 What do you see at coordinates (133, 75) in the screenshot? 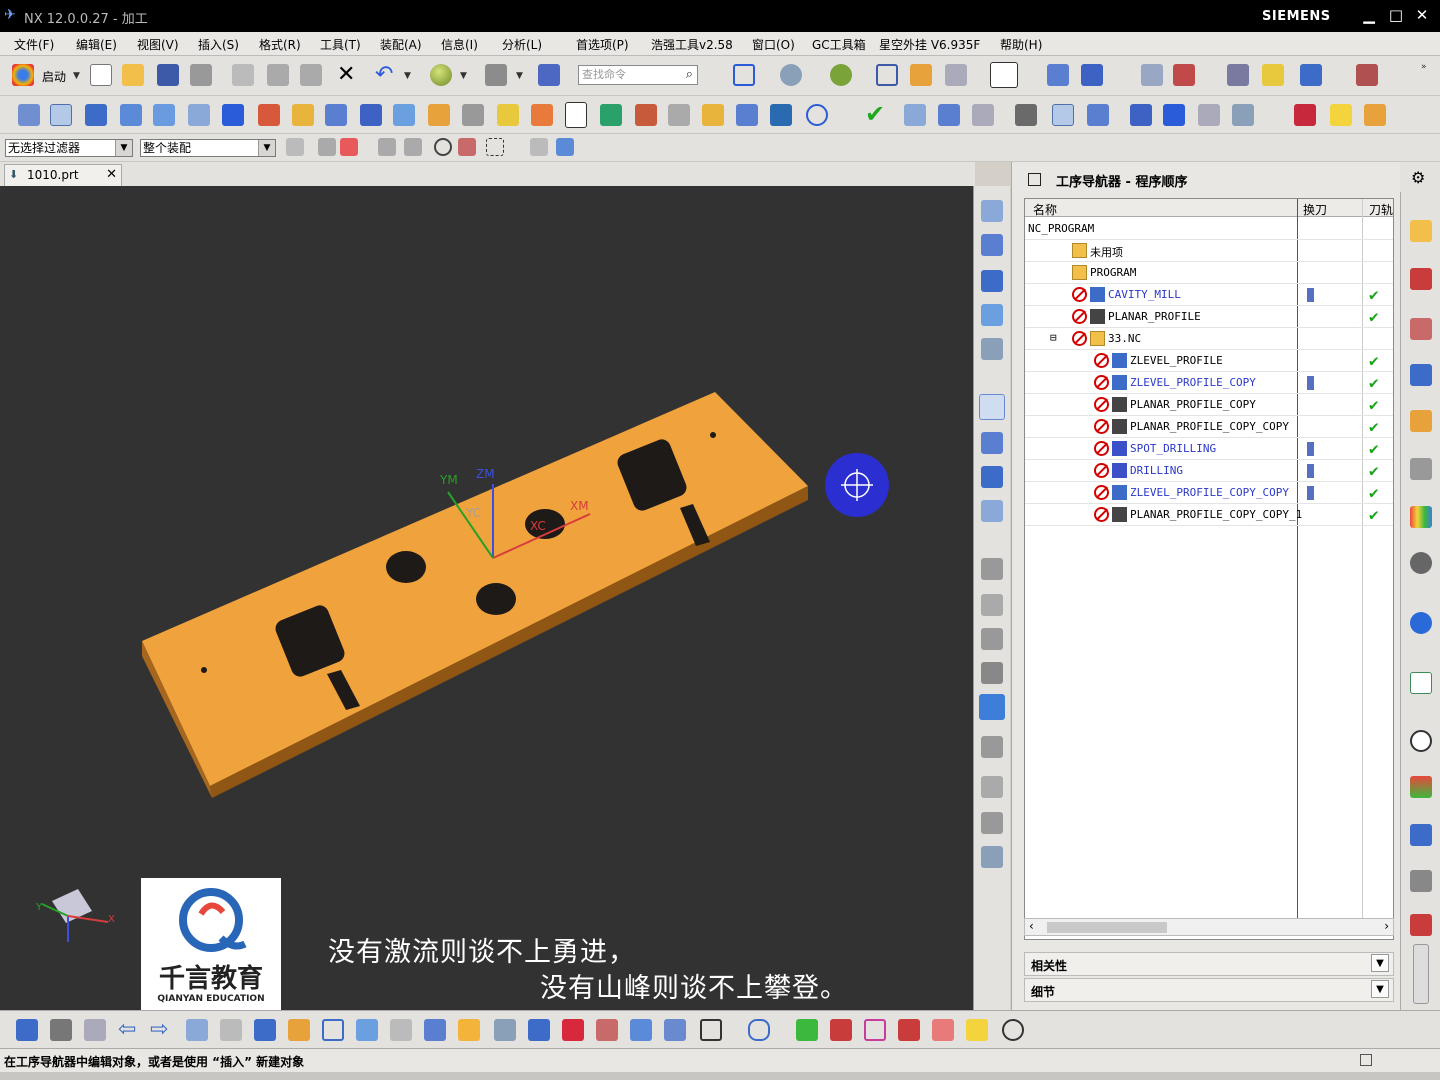
I see `open-folder-icon` at bounding box center [133, 75].